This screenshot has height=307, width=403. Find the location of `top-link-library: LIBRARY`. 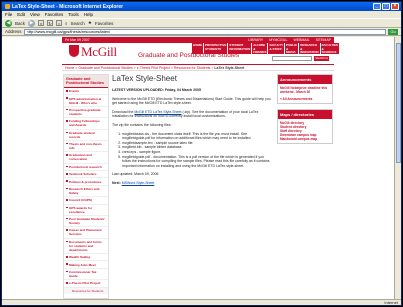

top-link-library: LIBRARY is located at coordinates (255, 40).